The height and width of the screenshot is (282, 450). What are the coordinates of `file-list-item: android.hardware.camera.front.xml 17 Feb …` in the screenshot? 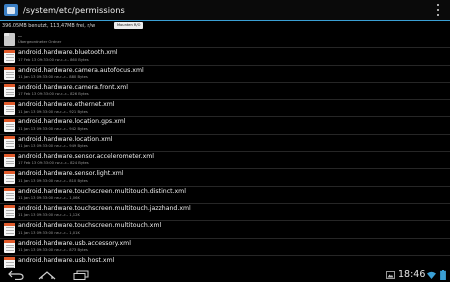 It's located at (225, 92).